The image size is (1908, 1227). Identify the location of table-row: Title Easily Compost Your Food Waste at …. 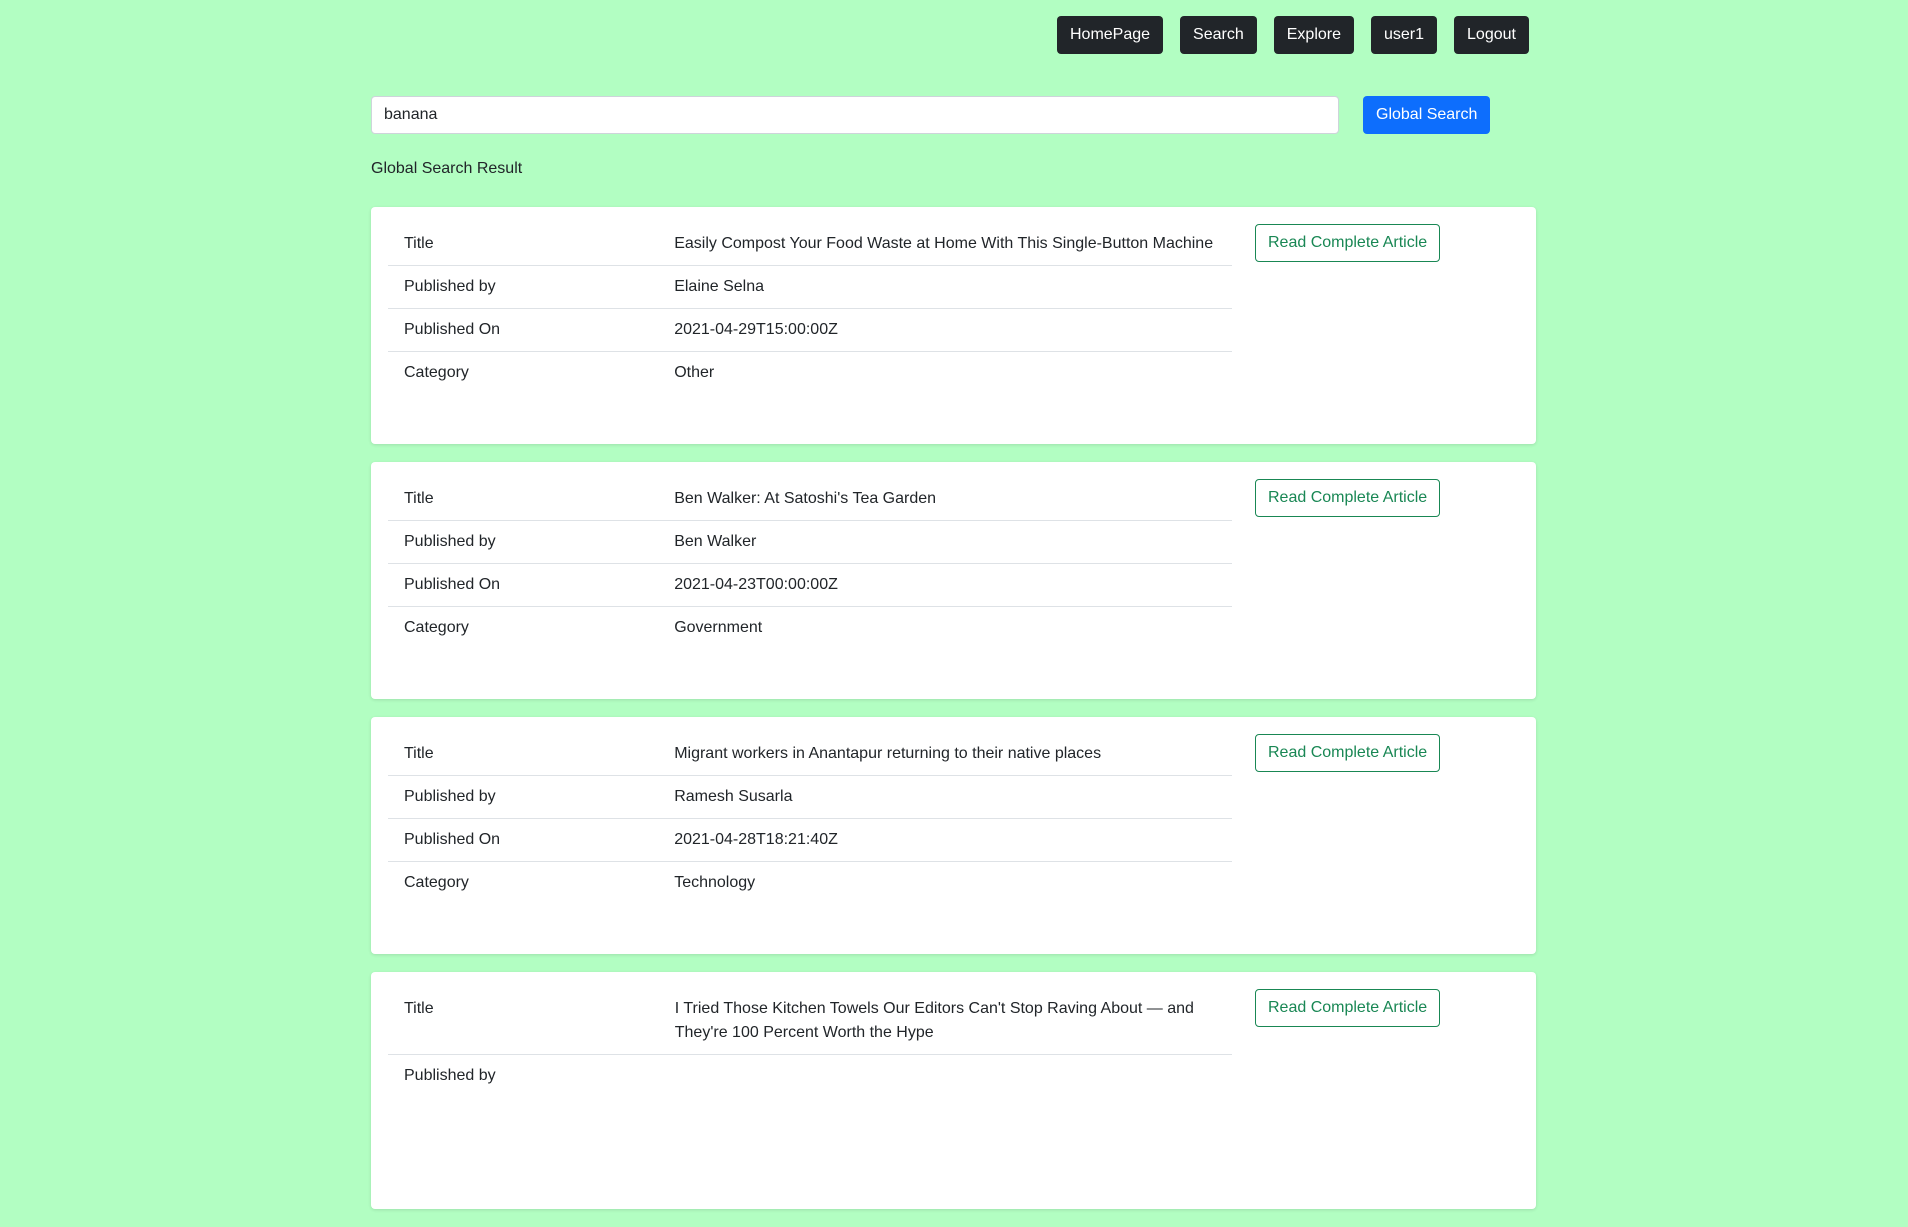
(810, 244).